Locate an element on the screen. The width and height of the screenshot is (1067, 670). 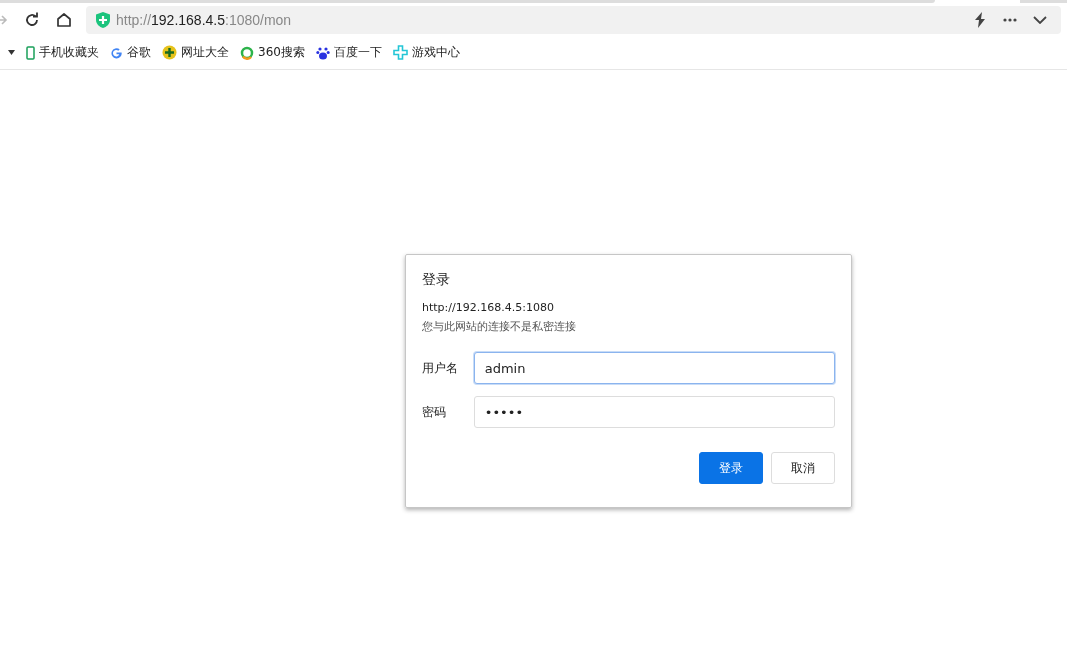
input-field: ••••• is located at coordinates (654, 412).